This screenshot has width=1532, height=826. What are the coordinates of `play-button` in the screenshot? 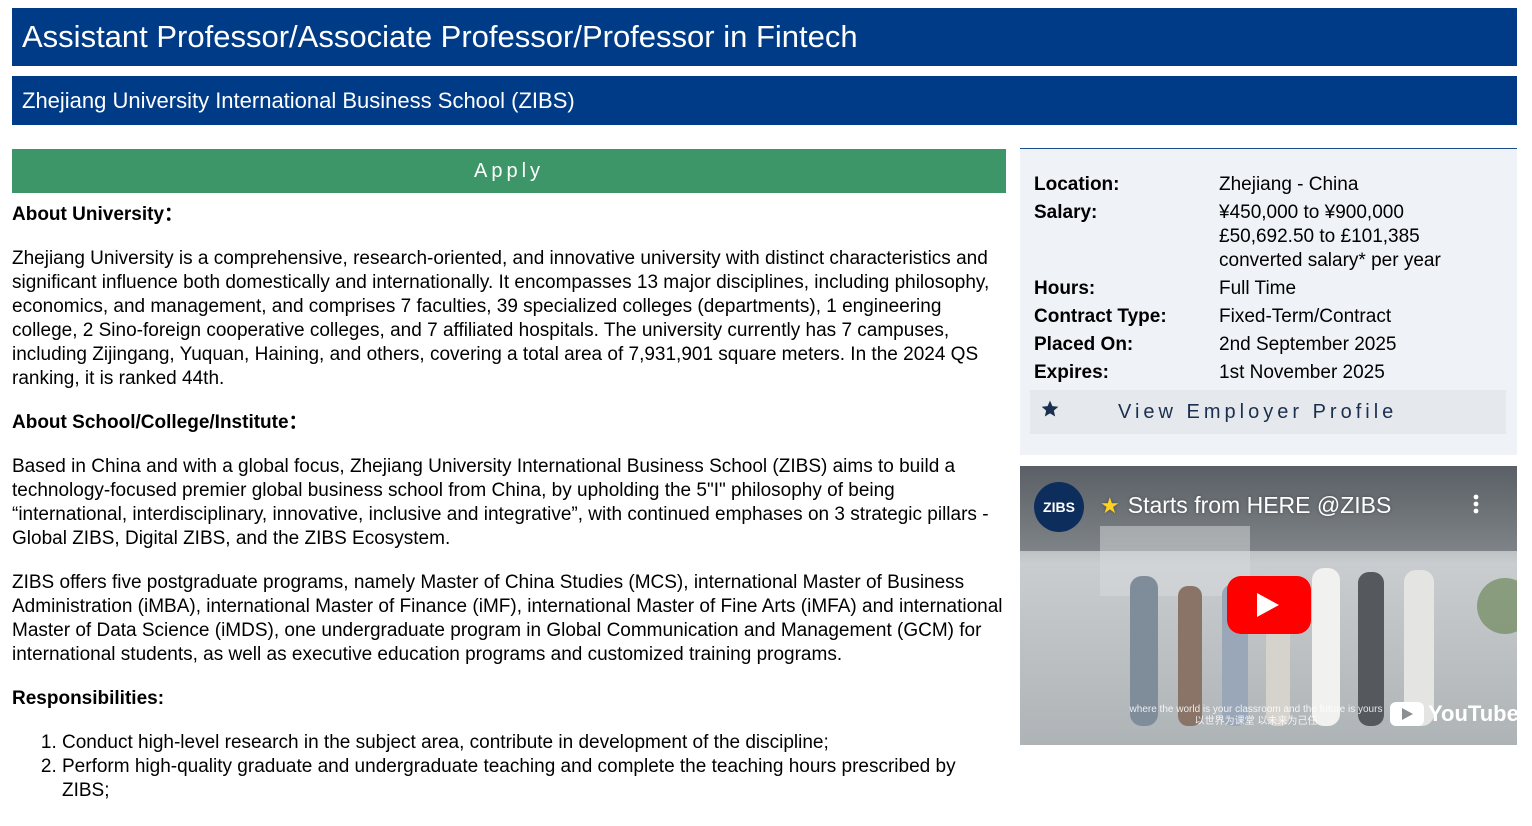 It's located at (1269, 605).